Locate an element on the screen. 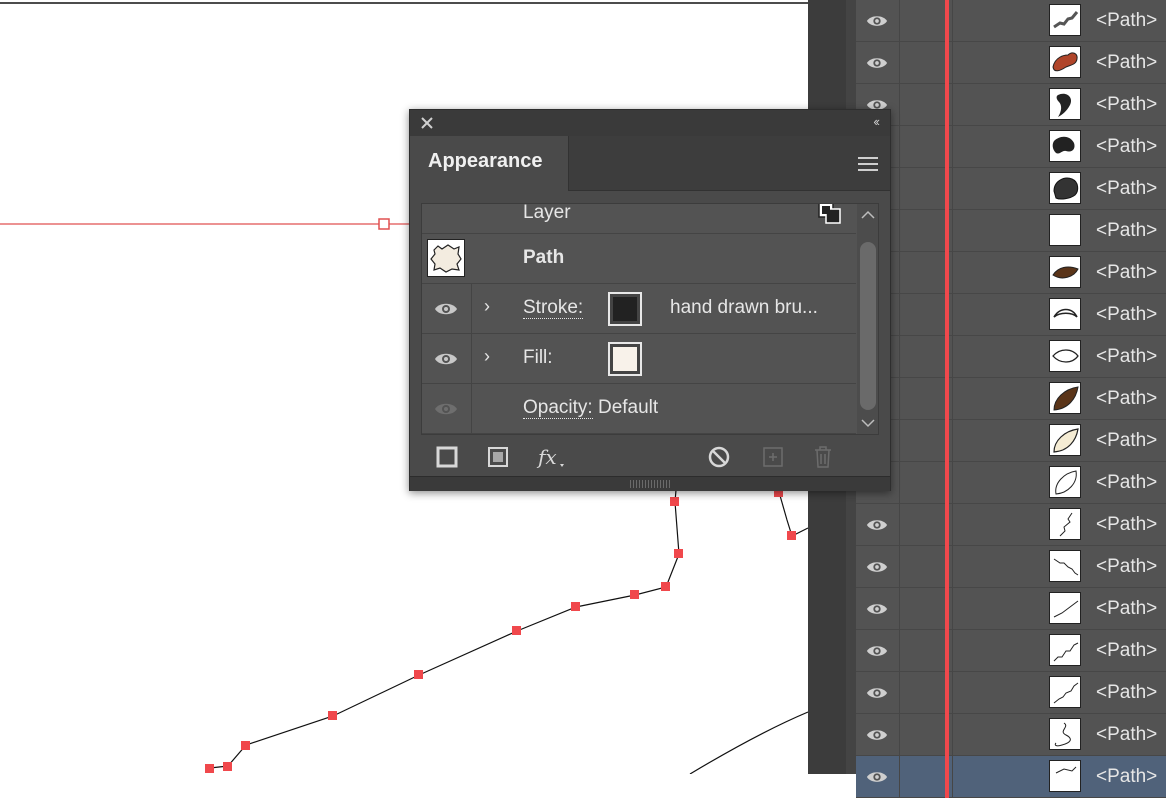 This screenshot has height=798, width=1166. delete-item-icon is located at coordinates (823, 457).